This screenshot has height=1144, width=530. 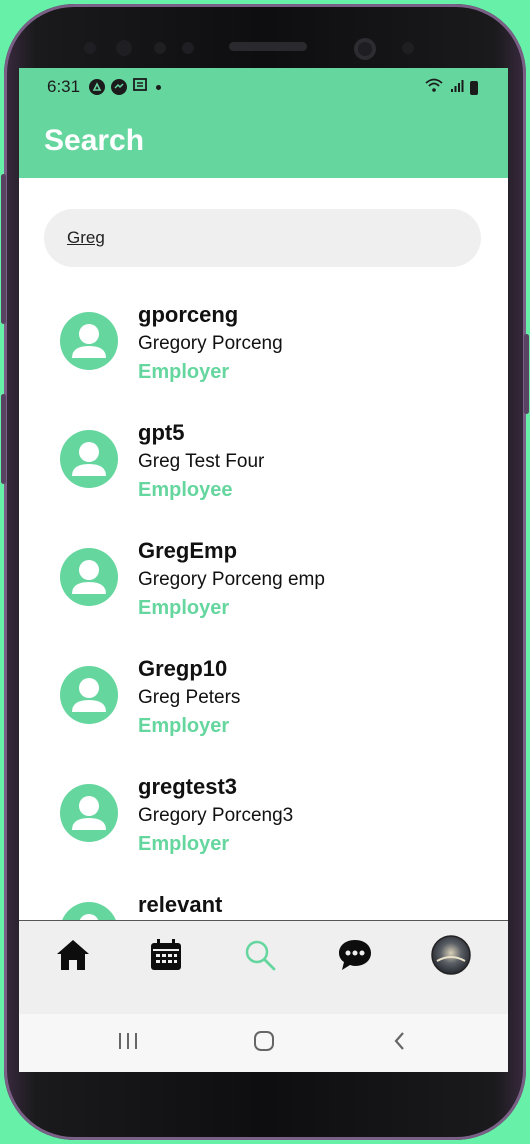 What do you see at coordinates (216, 815) in the screenshot?
I see `result-full-name: Gregory Porceng3` at bounding box center [216, 815].